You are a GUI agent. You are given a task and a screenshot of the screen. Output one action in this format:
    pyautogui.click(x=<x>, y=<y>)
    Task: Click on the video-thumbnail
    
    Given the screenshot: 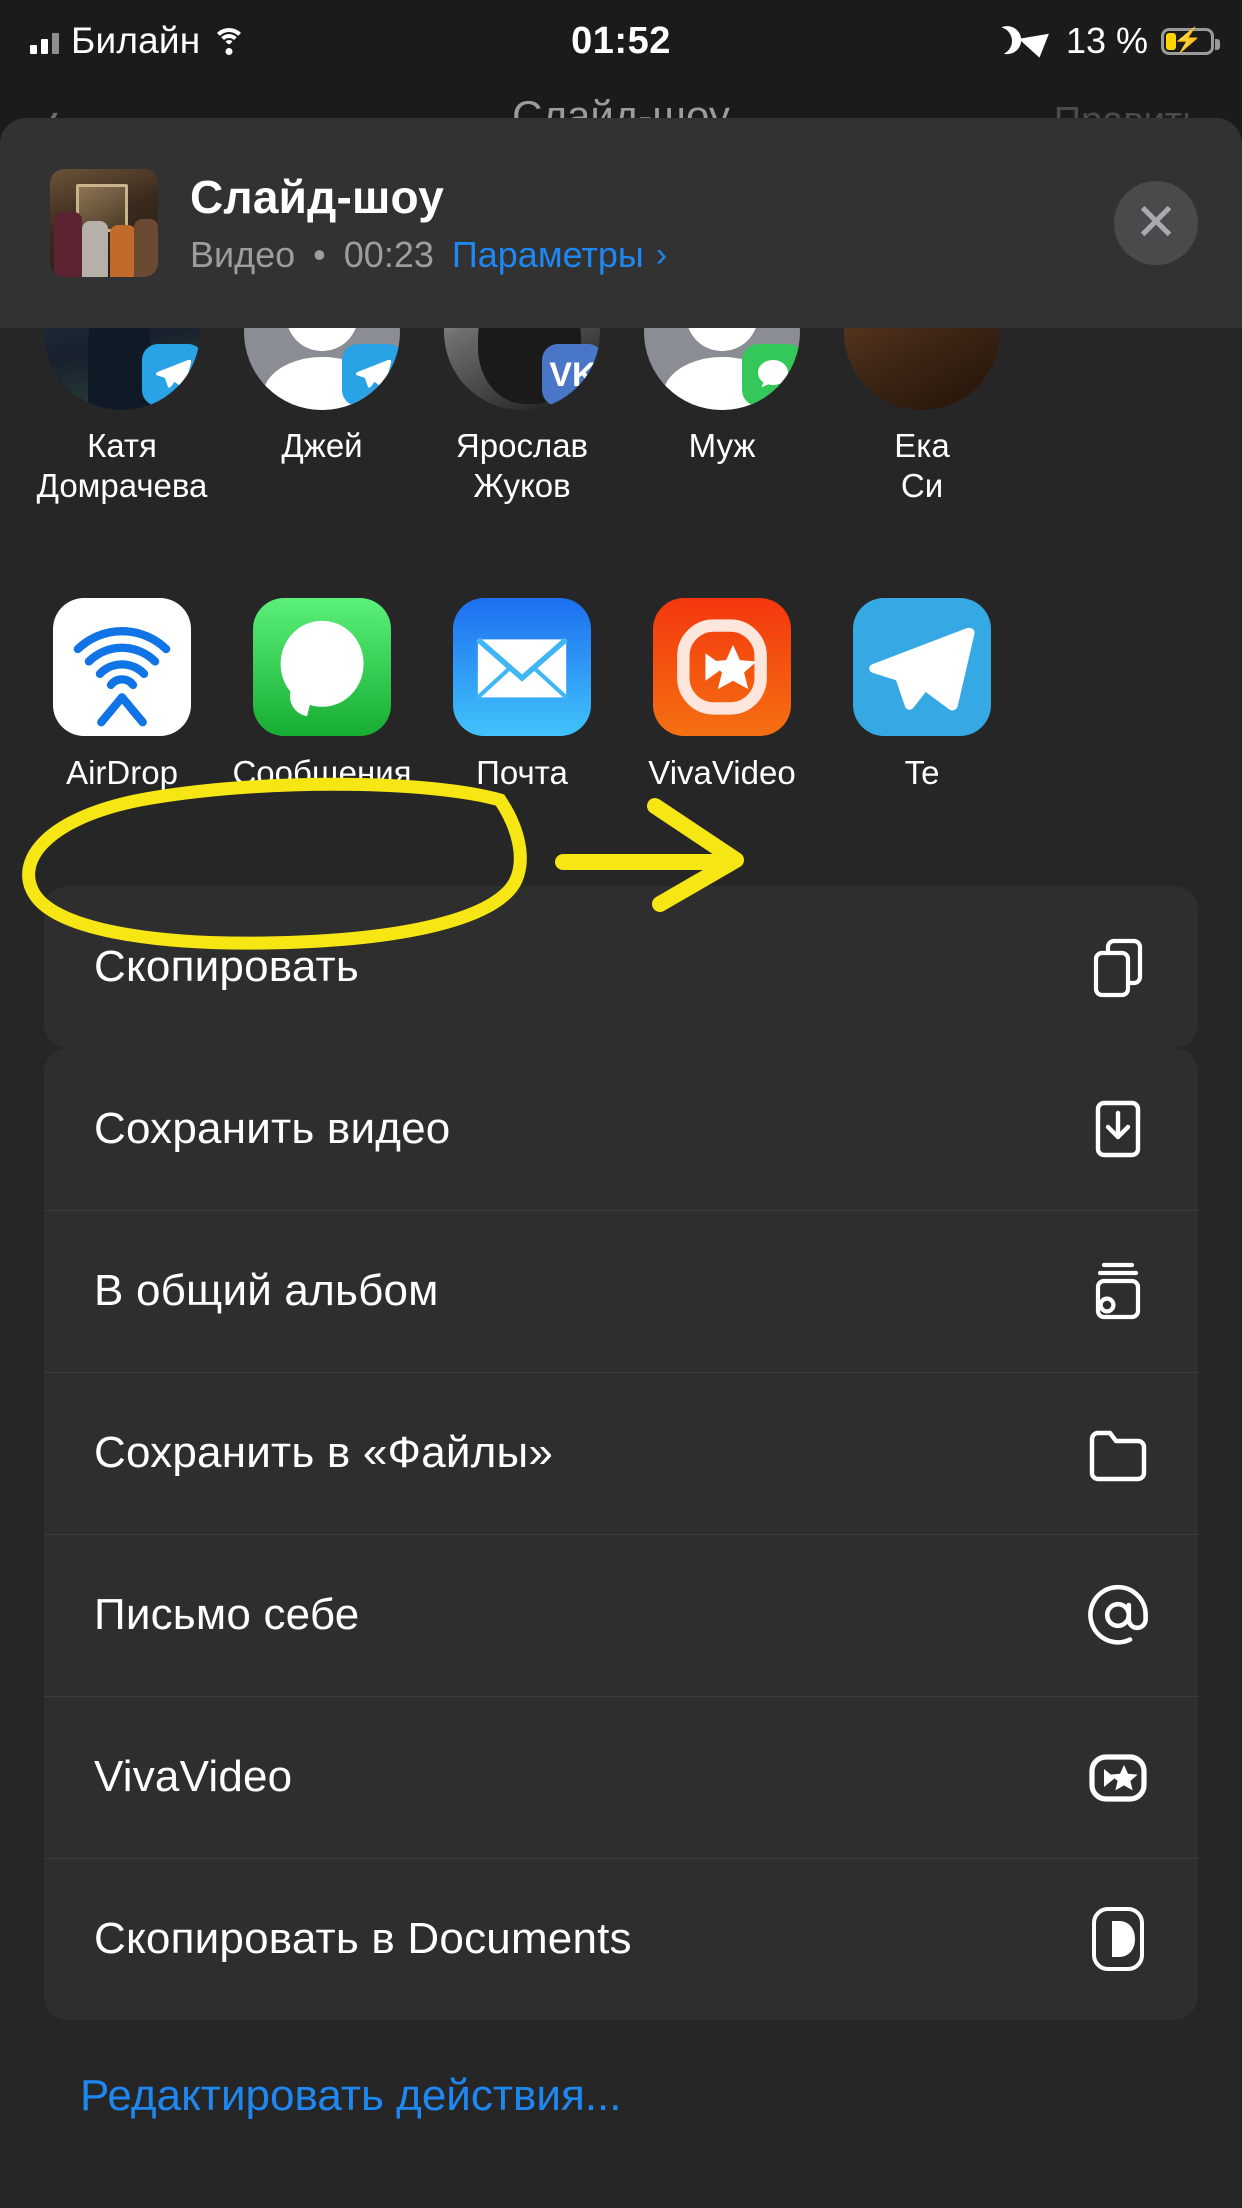 What is the action you would take?
    pyautogui.click(x=104, y=223)
    